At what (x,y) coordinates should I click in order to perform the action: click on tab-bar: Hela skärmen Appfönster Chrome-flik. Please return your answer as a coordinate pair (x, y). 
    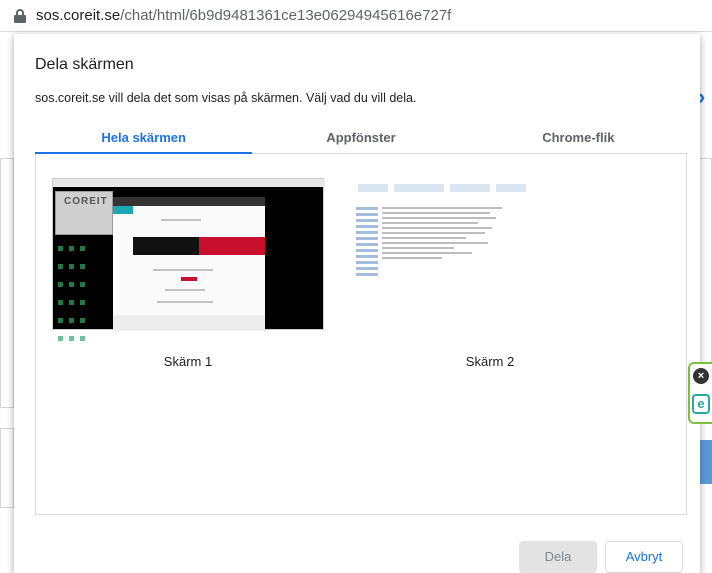
    Looking at the image, I should click on (361, 138).